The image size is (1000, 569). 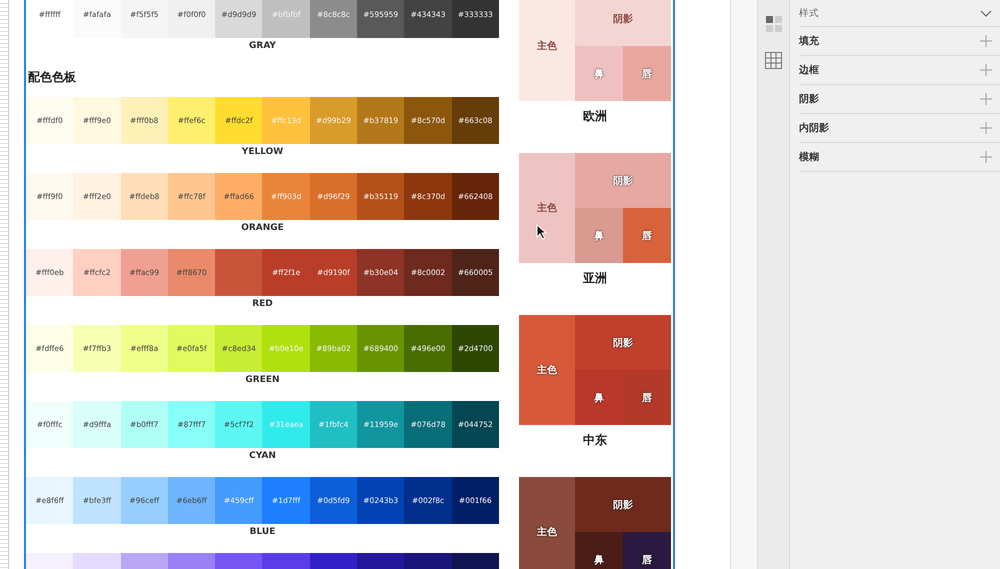 What do you see at coordinates (809, 13) in the screenshot?
I see `panel-header: 样式` at bounding box center [809, 13].